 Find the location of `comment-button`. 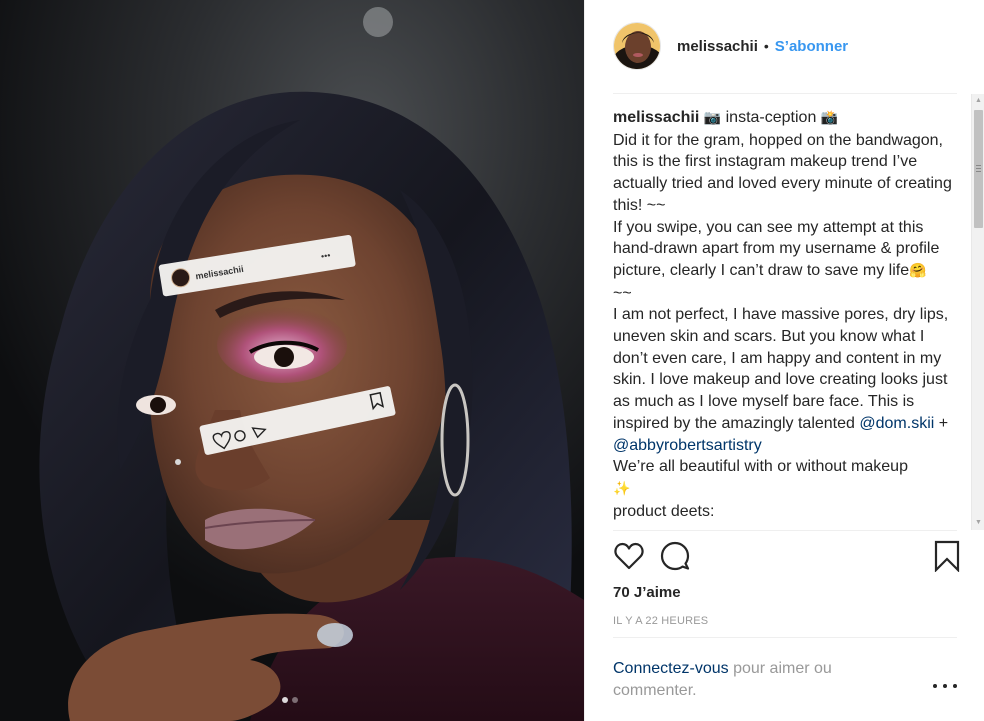

comment-button is located at coordinates (675, 556).